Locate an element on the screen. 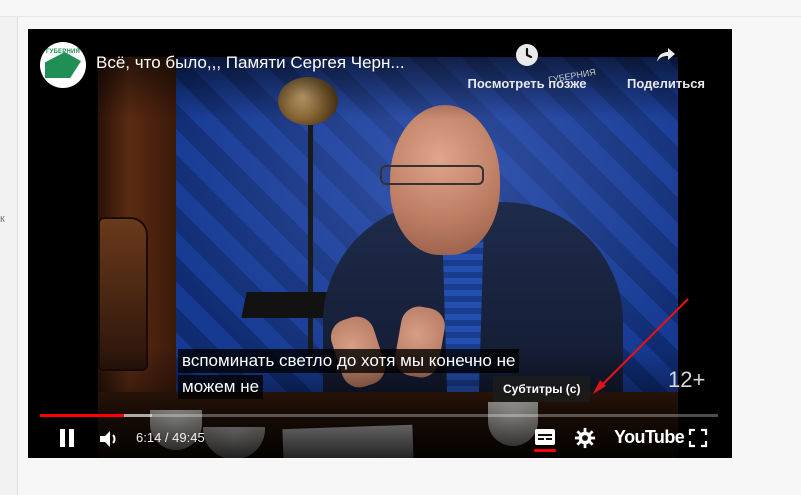 The image size is (801, 495). duration: 49:45 is located at coordinates (188, 437).